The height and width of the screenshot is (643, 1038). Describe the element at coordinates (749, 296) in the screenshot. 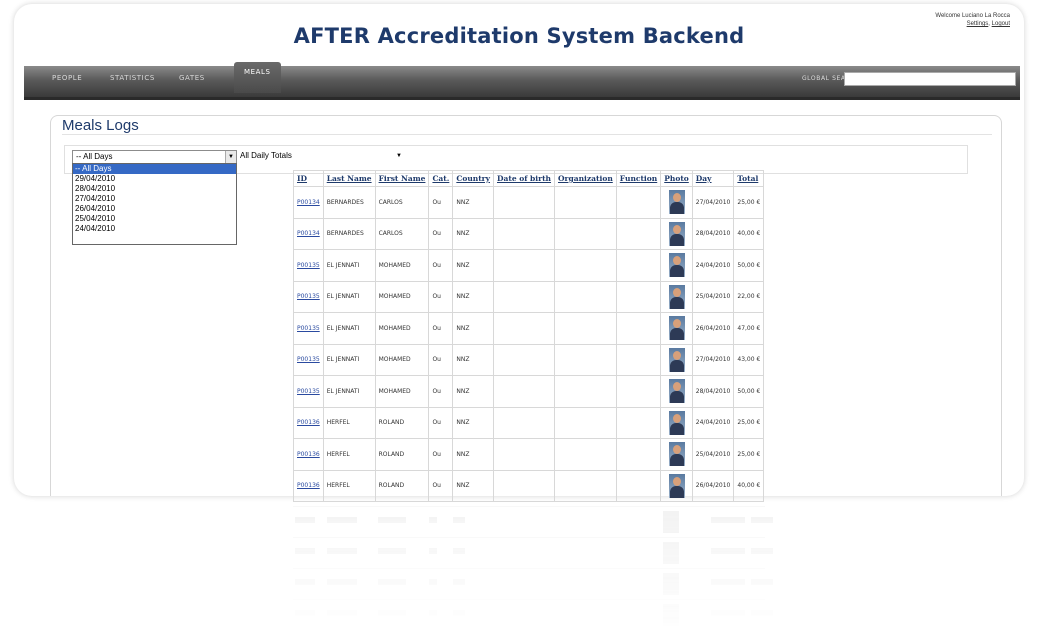

I see `total-cell: 22,00 €` at that location.